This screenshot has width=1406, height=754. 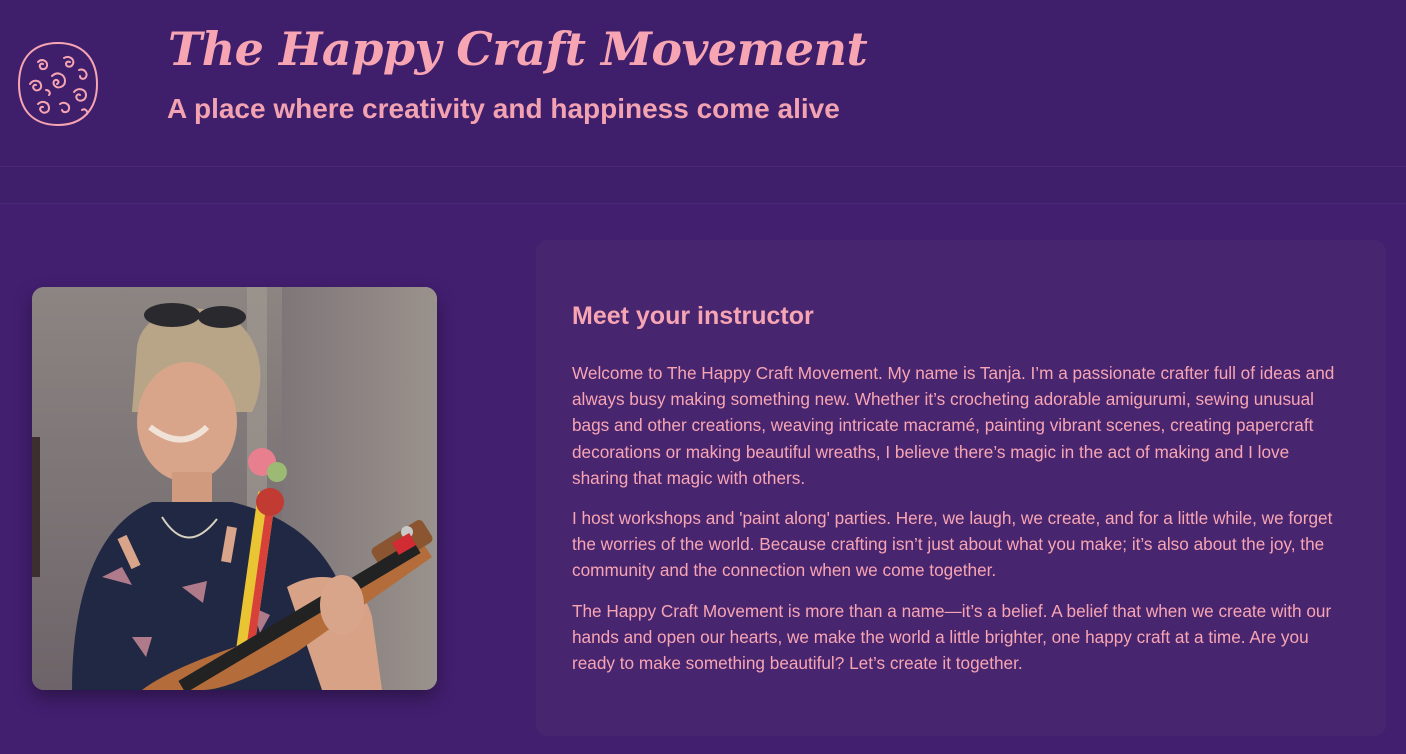 What do you see at coordinates (703, 185) in the screenshot?
I see `nav-bar` at bounding box center [703, 185].